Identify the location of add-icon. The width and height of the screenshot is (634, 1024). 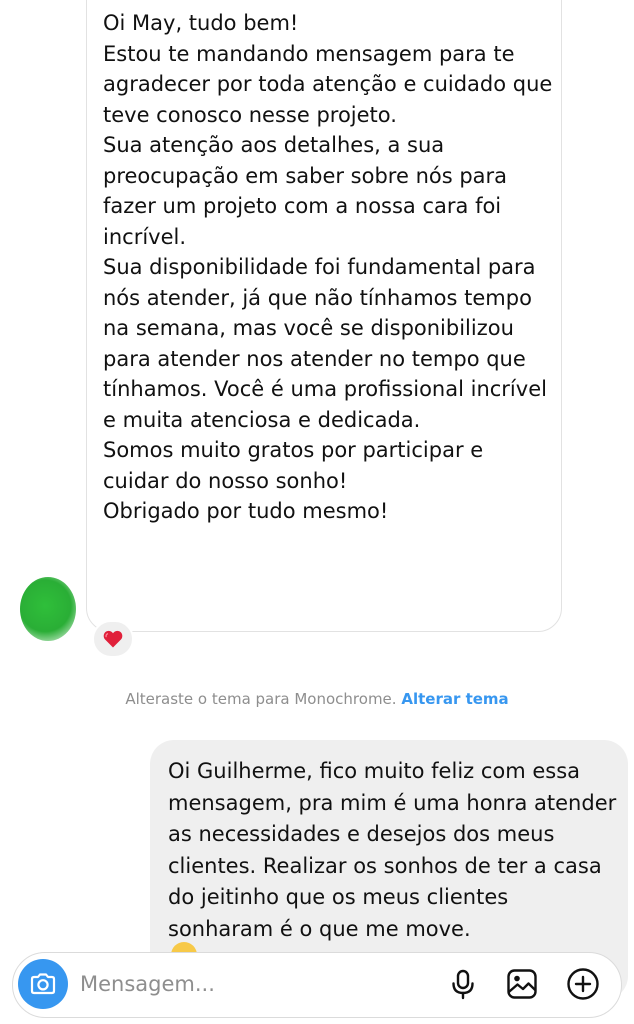
(583, 984).